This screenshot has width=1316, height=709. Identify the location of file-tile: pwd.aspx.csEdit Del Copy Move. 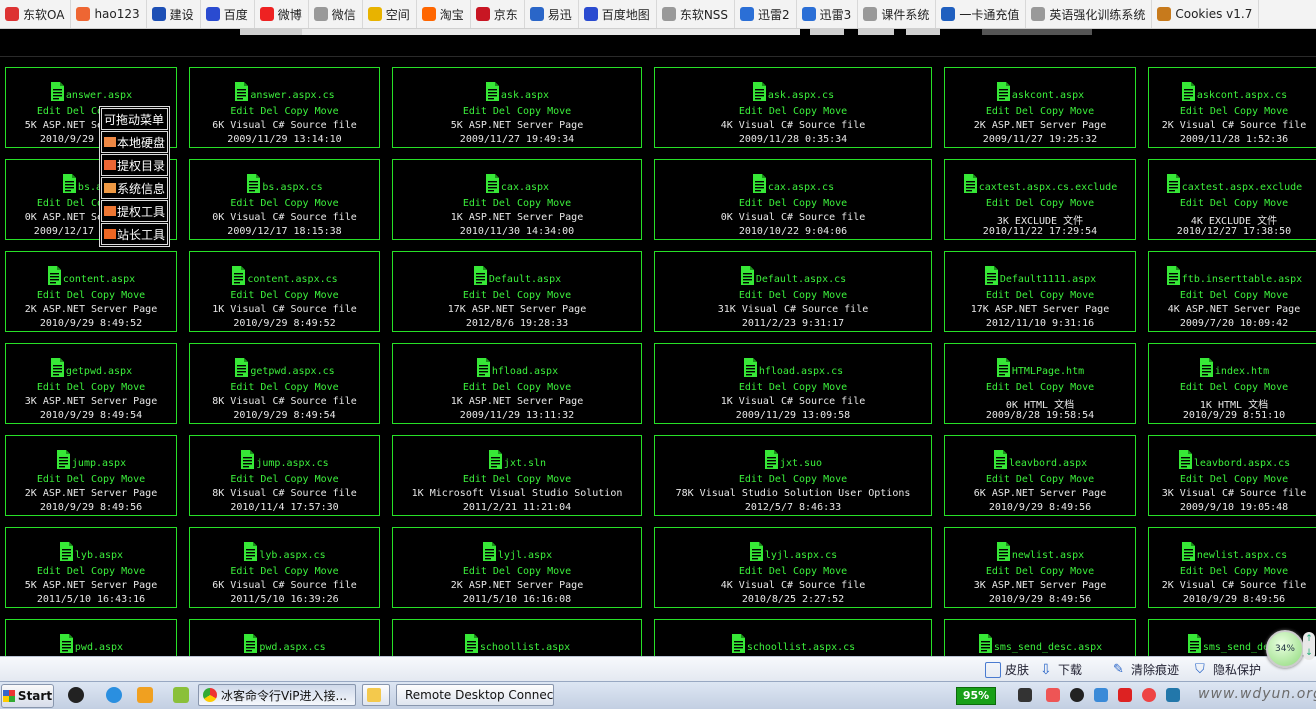
(284, 637).